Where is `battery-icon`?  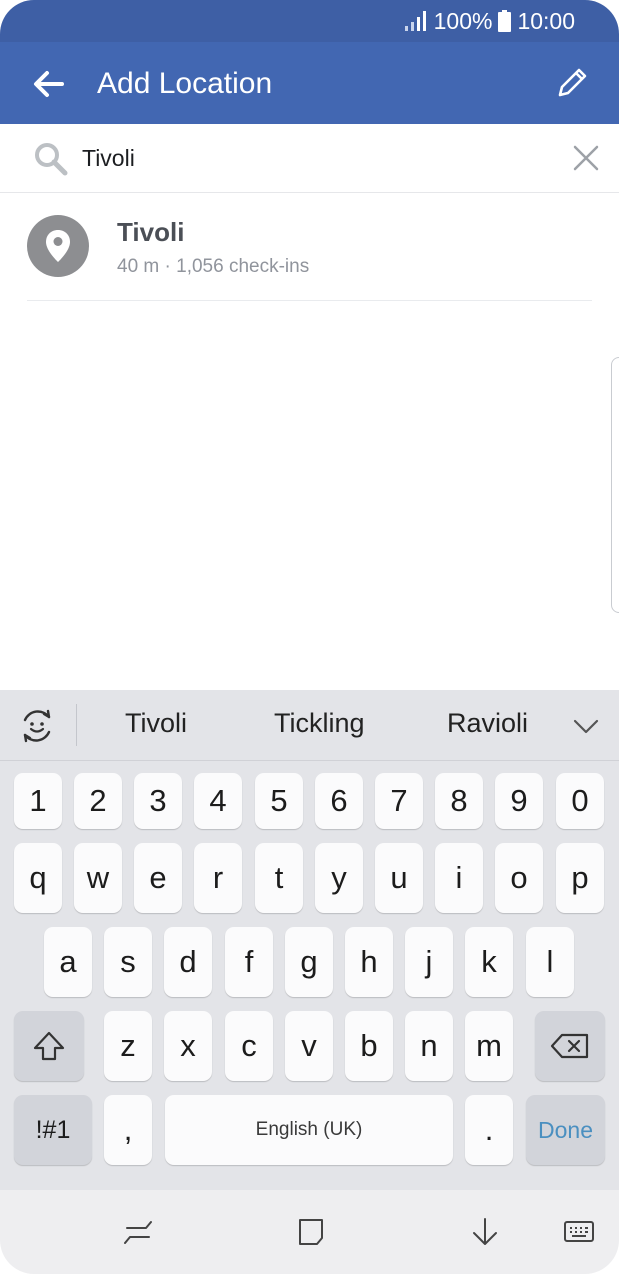 battery-icon is located at coordinates (505, 21).